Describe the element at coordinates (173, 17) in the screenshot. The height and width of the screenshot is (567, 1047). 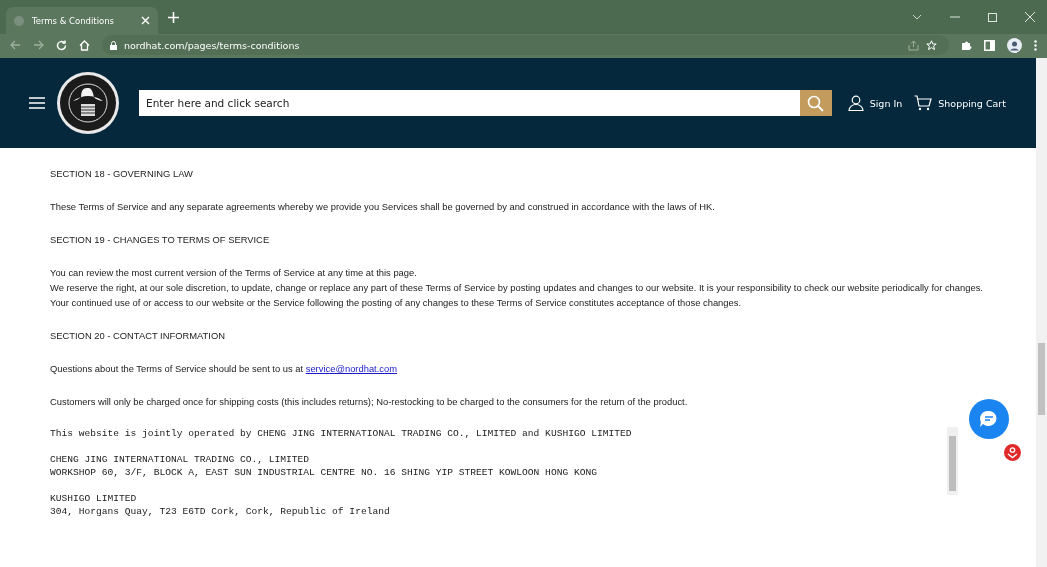
I see `new-tab-icon` at that location.